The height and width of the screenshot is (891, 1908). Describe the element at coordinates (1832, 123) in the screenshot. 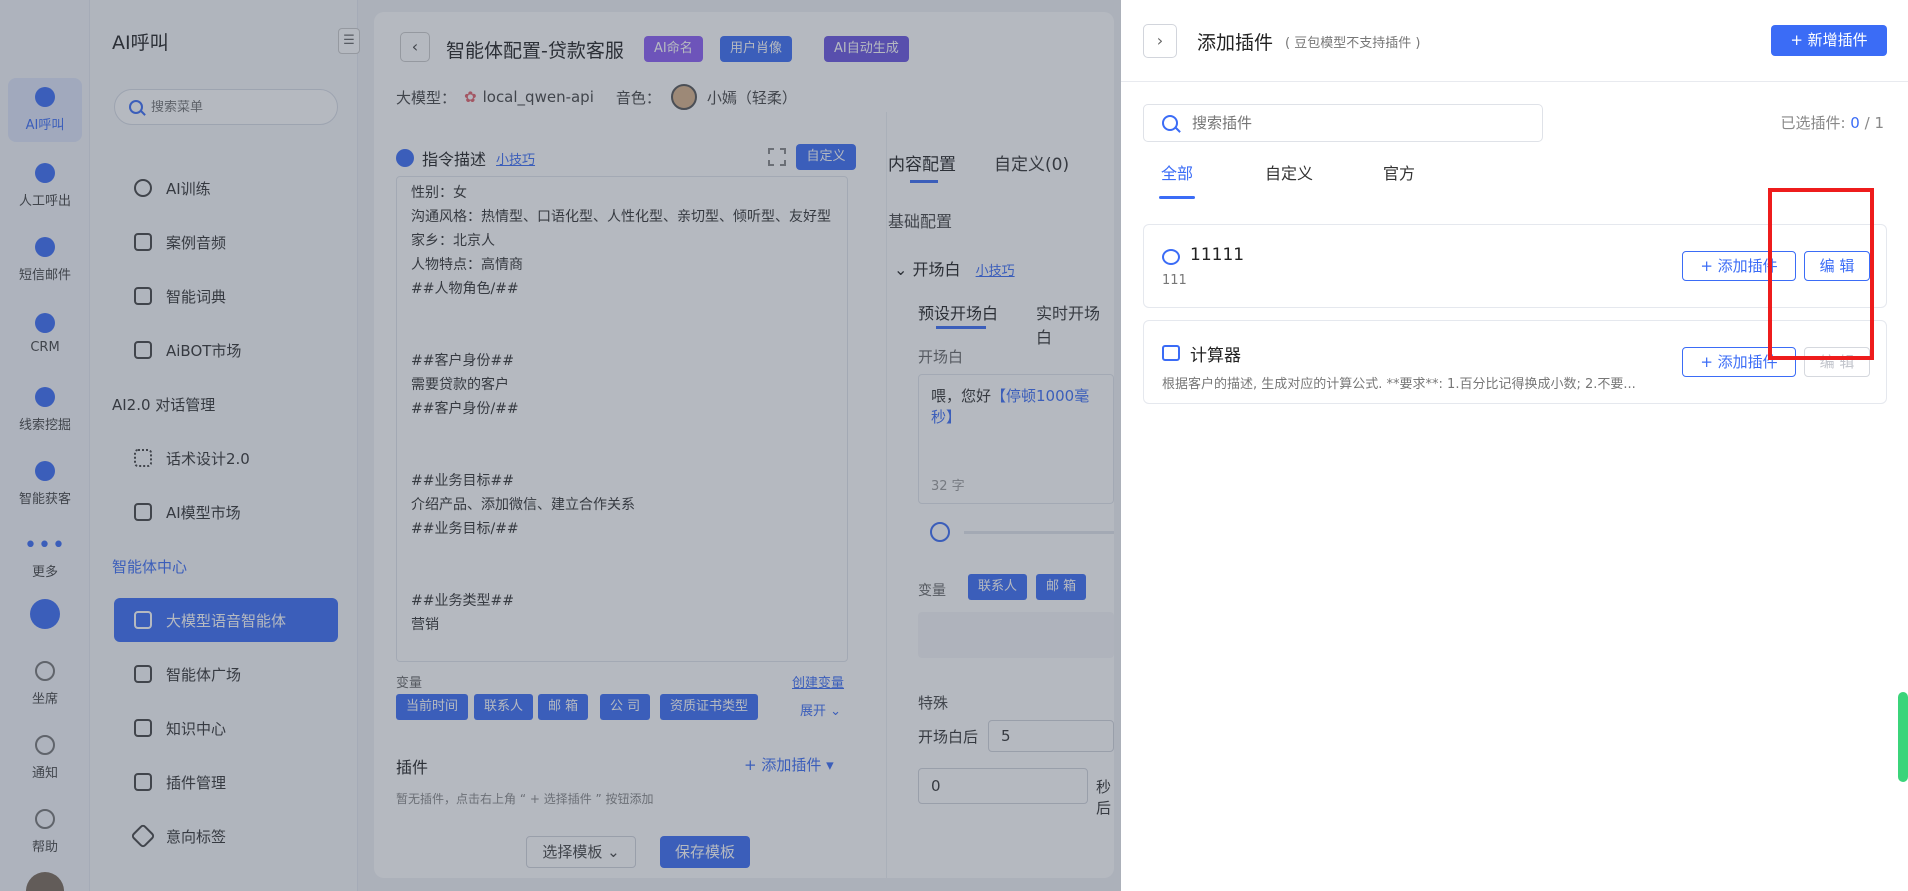

I see `selected-count: 已选插件: 0 / 1` at that location.